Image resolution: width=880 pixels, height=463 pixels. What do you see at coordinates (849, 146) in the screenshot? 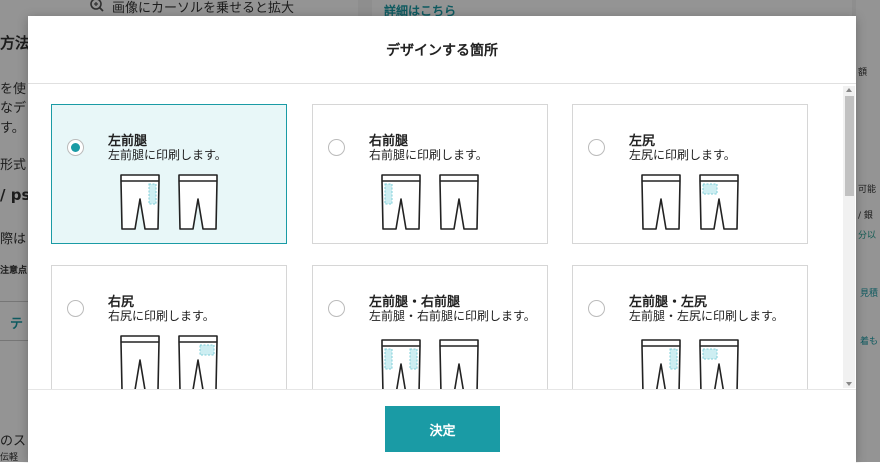
I see `scrollbar-thumb` at bounding box center [849, 146].